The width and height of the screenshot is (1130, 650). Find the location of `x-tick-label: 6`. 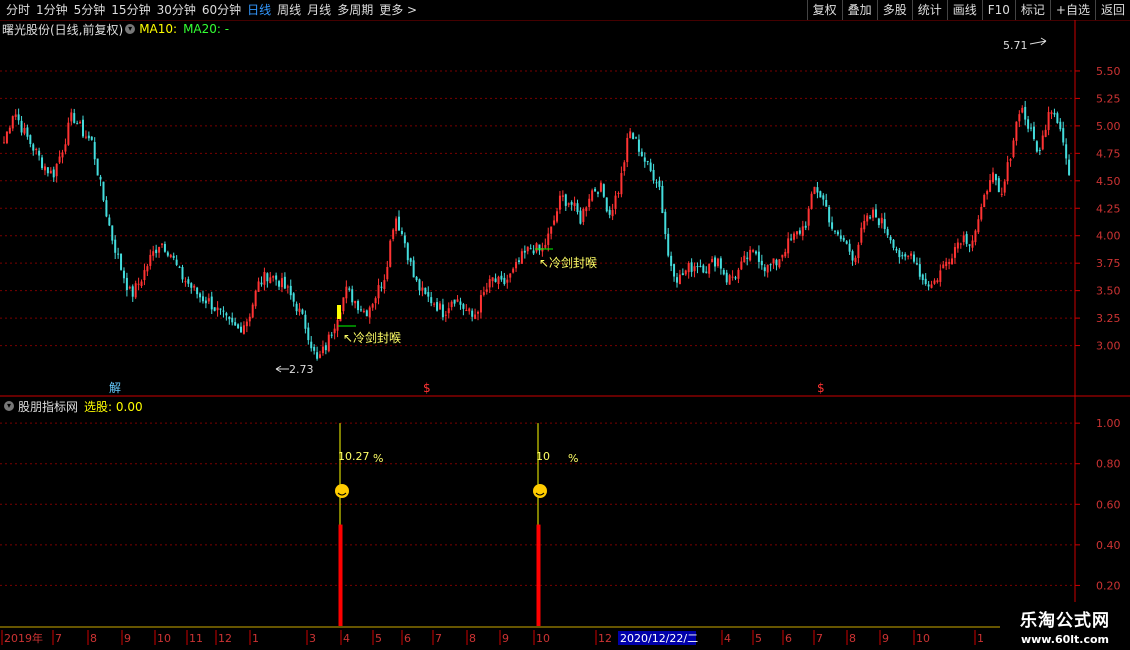

x-tick-label: 6 is located at coordinates (407, 638).